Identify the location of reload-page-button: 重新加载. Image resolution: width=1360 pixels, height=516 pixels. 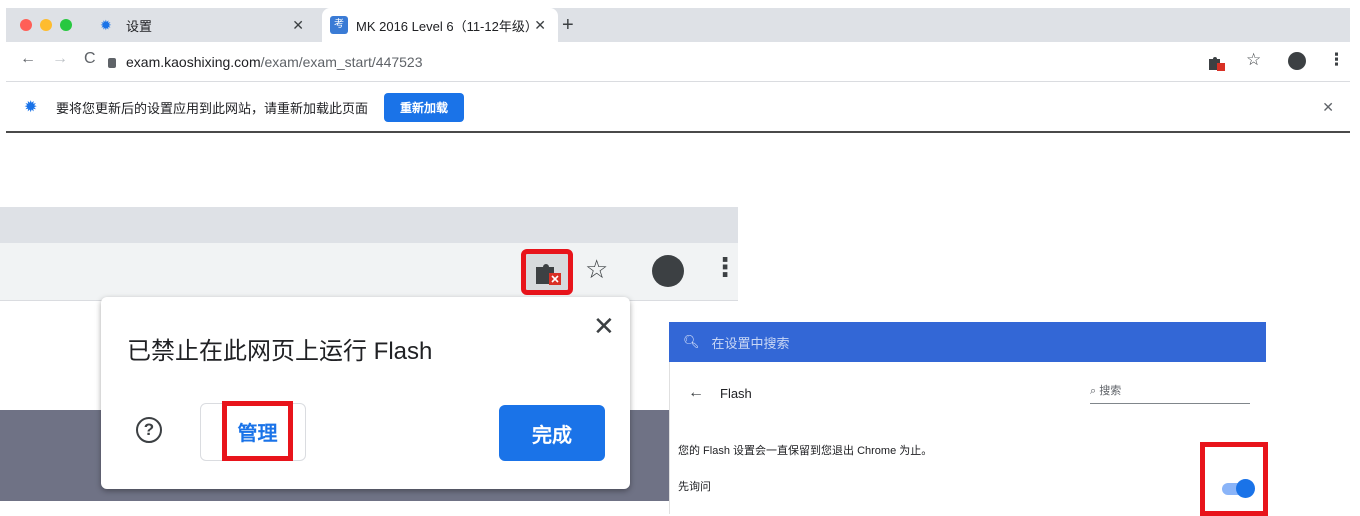
(424, 107).